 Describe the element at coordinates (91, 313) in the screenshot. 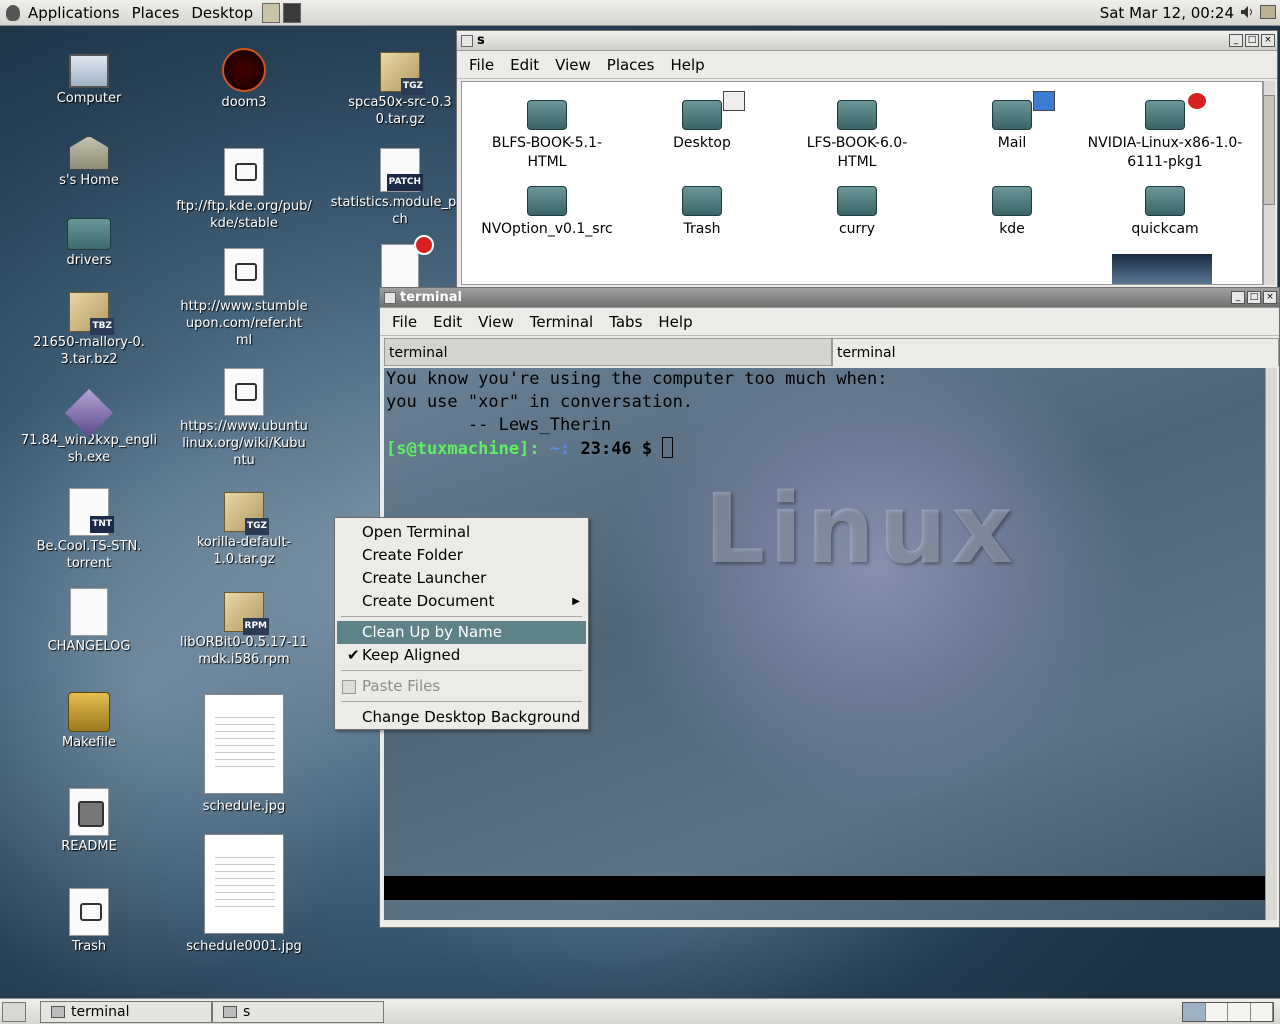

I see `archive-icon: TBZ` at that location.